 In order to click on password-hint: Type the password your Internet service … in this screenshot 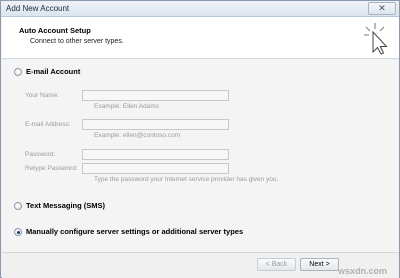, I will do `click(186, 179)`.